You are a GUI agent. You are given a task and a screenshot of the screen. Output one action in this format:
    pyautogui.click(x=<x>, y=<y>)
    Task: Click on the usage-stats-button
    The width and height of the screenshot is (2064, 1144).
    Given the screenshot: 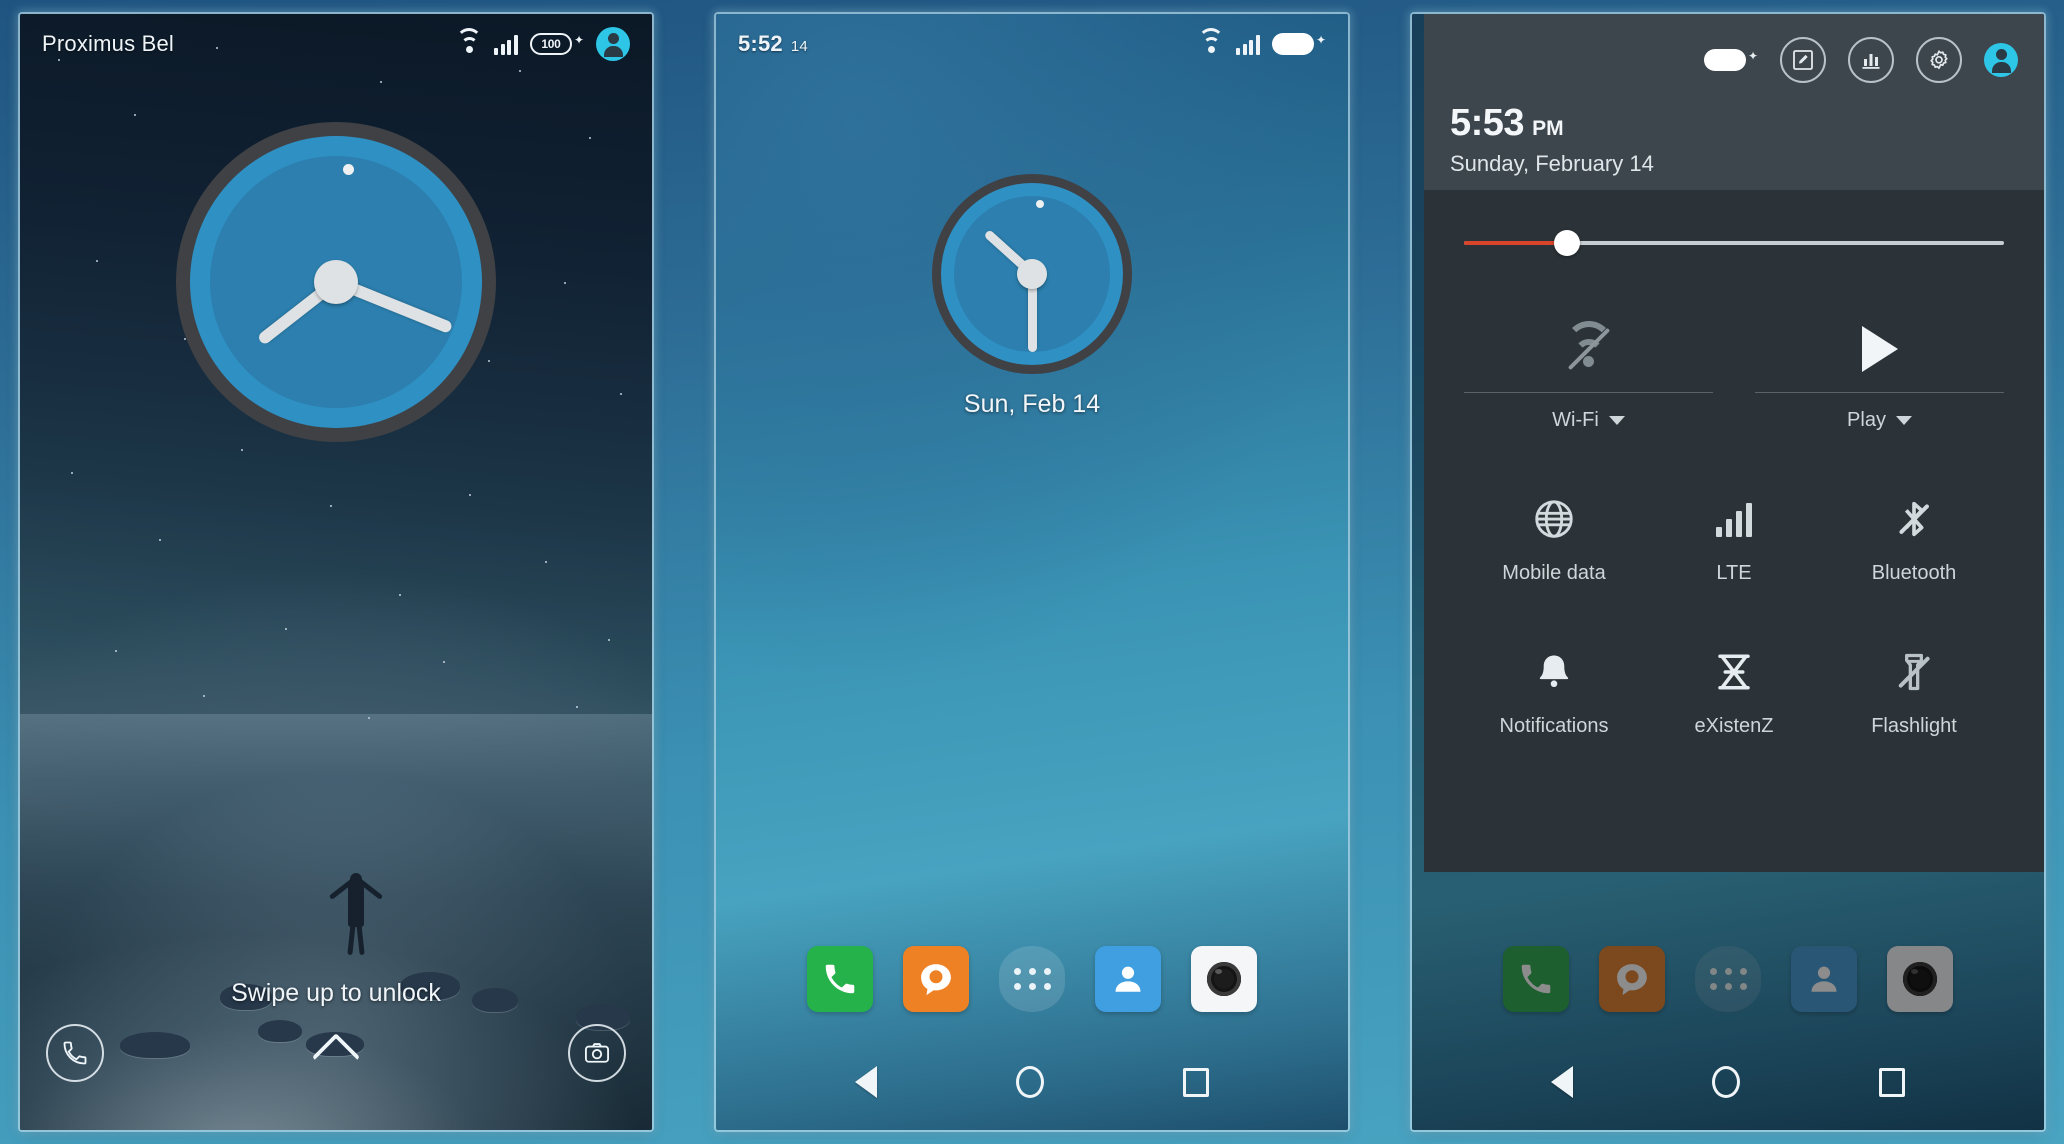 What is the action you would take?
    pyautogui.click(x=1871, y=60)
    